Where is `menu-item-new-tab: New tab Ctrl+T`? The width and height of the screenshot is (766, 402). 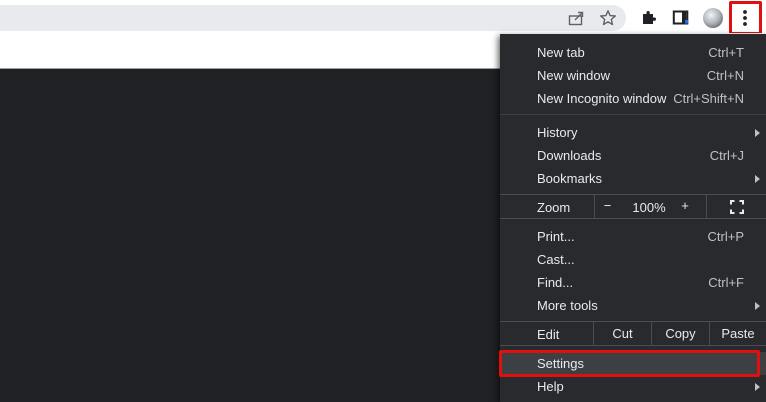
menu-item-new-tab: New tab Ctrl+T is located at coordinates (633, 52).